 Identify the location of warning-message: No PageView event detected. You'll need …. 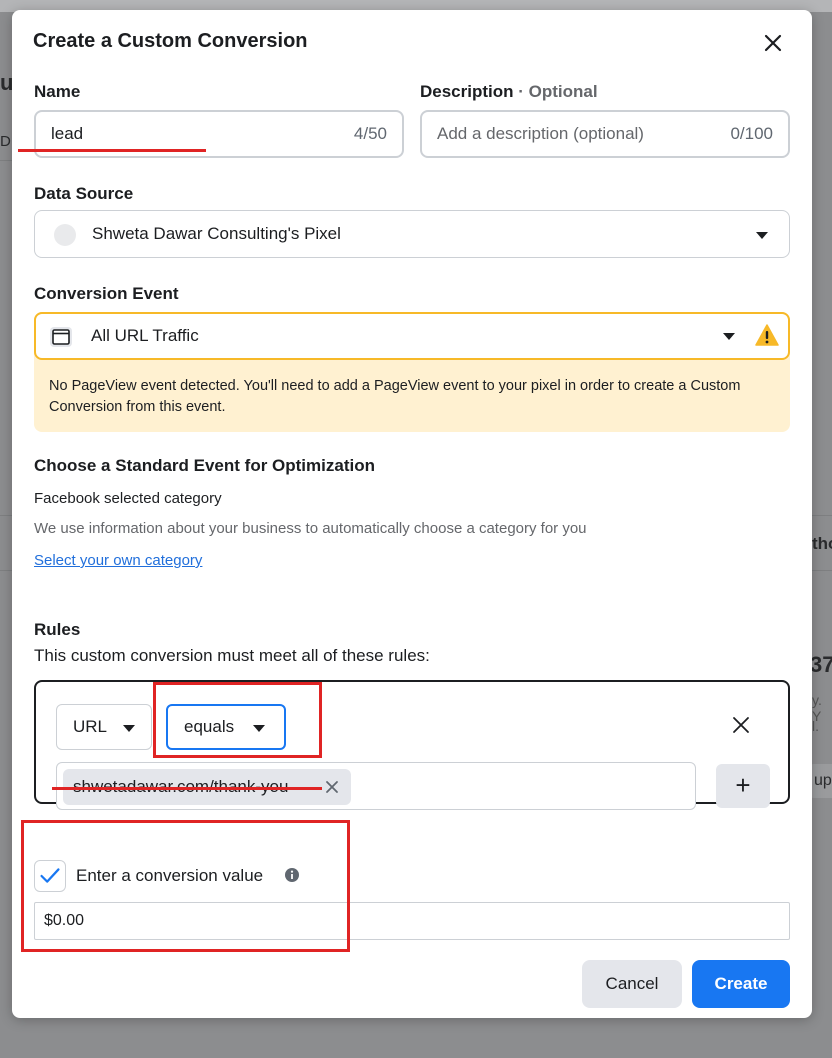
(395, 396).